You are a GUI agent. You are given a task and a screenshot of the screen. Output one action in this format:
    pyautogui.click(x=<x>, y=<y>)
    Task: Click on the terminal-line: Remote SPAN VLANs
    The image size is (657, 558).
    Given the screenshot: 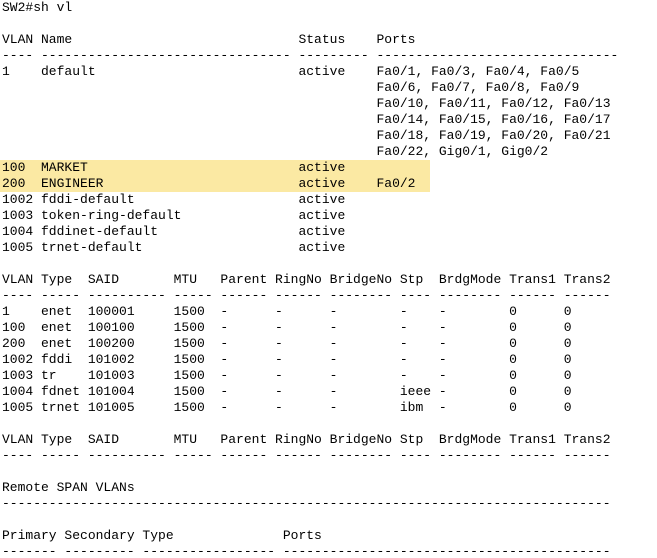 What is the action you would take?
    pyautogui.click(x=68, y=487)
    